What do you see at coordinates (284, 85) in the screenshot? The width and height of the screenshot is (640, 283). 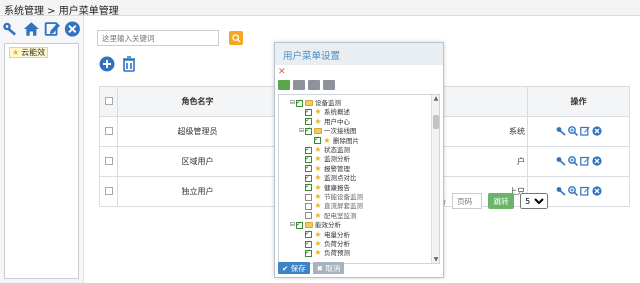 I see `monitor-icon` at bounding box center [284, 85].